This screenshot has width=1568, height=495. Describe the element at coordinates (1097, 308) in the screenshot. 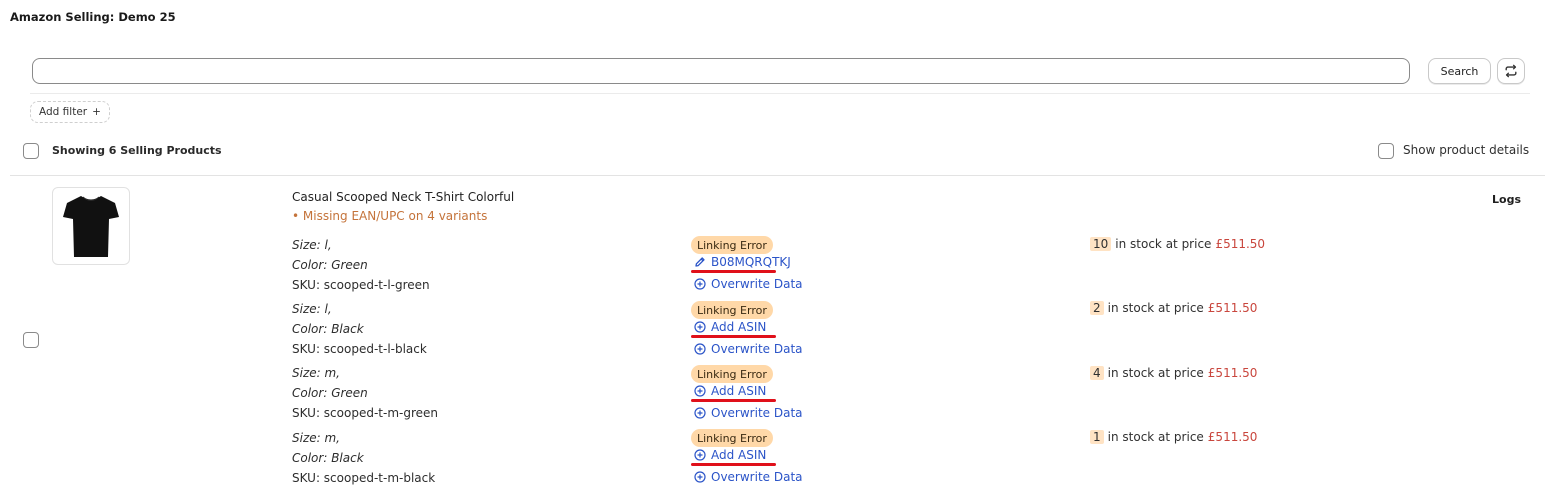

I see `stock-quantity: 2` at that location.